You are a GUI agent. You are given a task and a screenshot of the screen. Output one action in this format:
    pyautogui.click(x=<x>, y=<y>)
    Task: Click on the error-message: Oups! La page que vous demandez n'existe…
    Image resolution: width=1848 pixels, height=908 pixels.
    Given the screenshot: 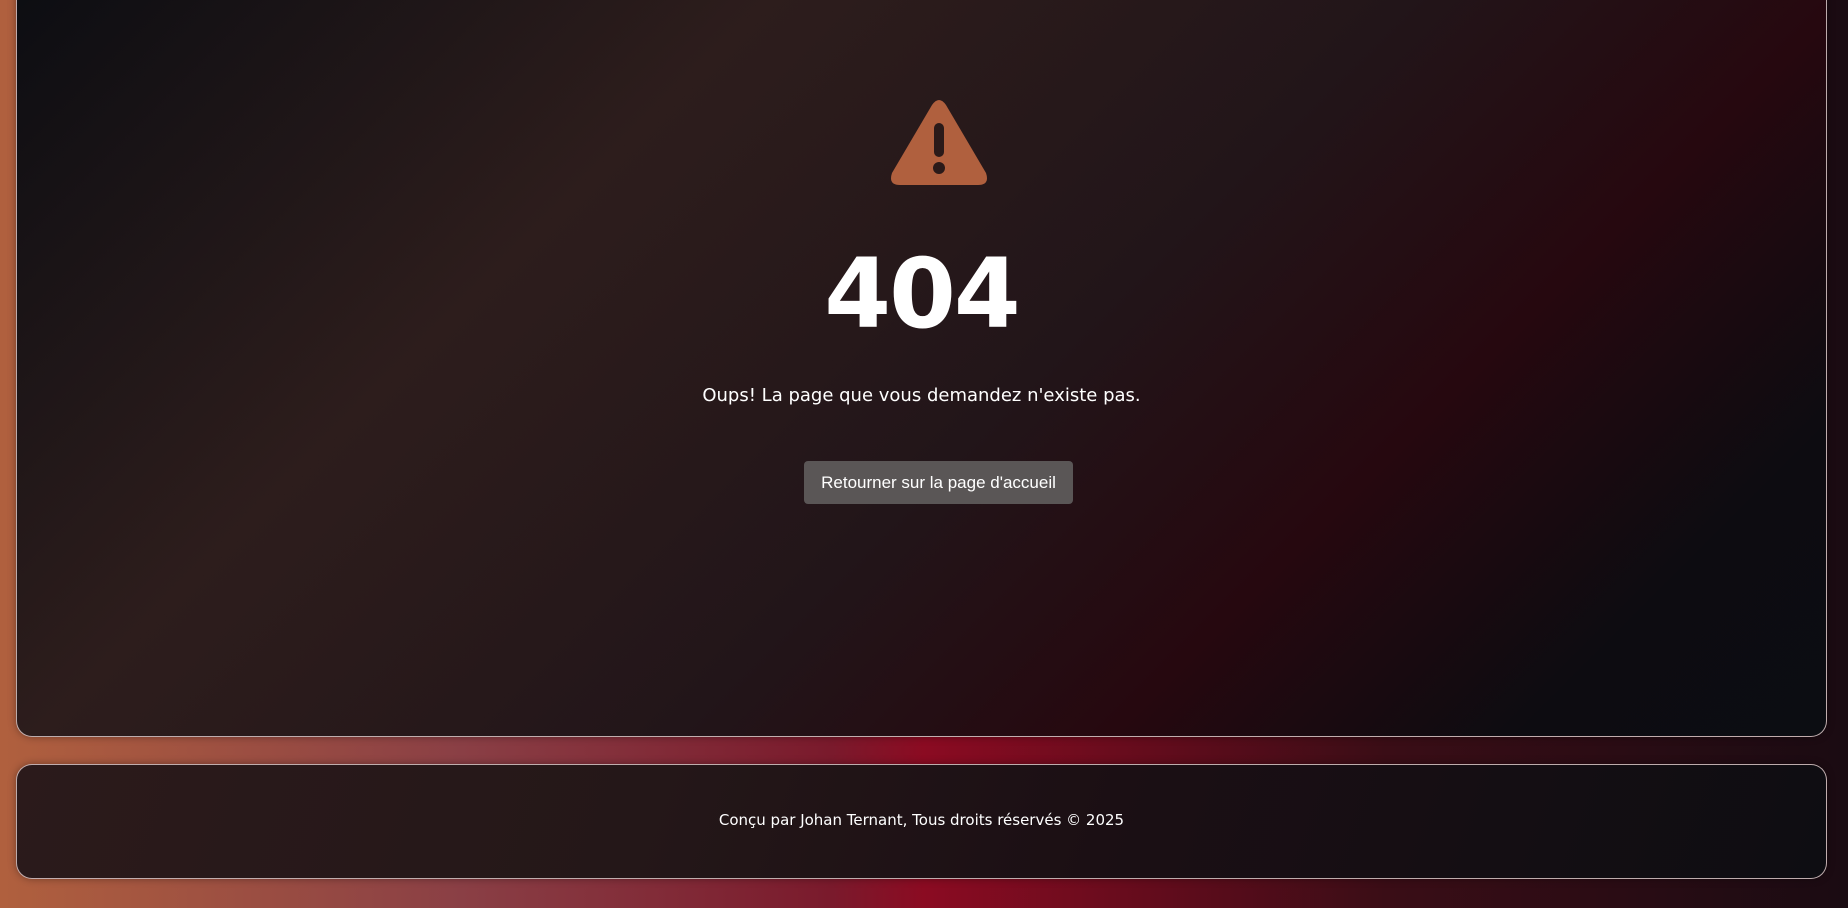 What is the action you would take?
    pyautogui.click(x=921, y=395)
    